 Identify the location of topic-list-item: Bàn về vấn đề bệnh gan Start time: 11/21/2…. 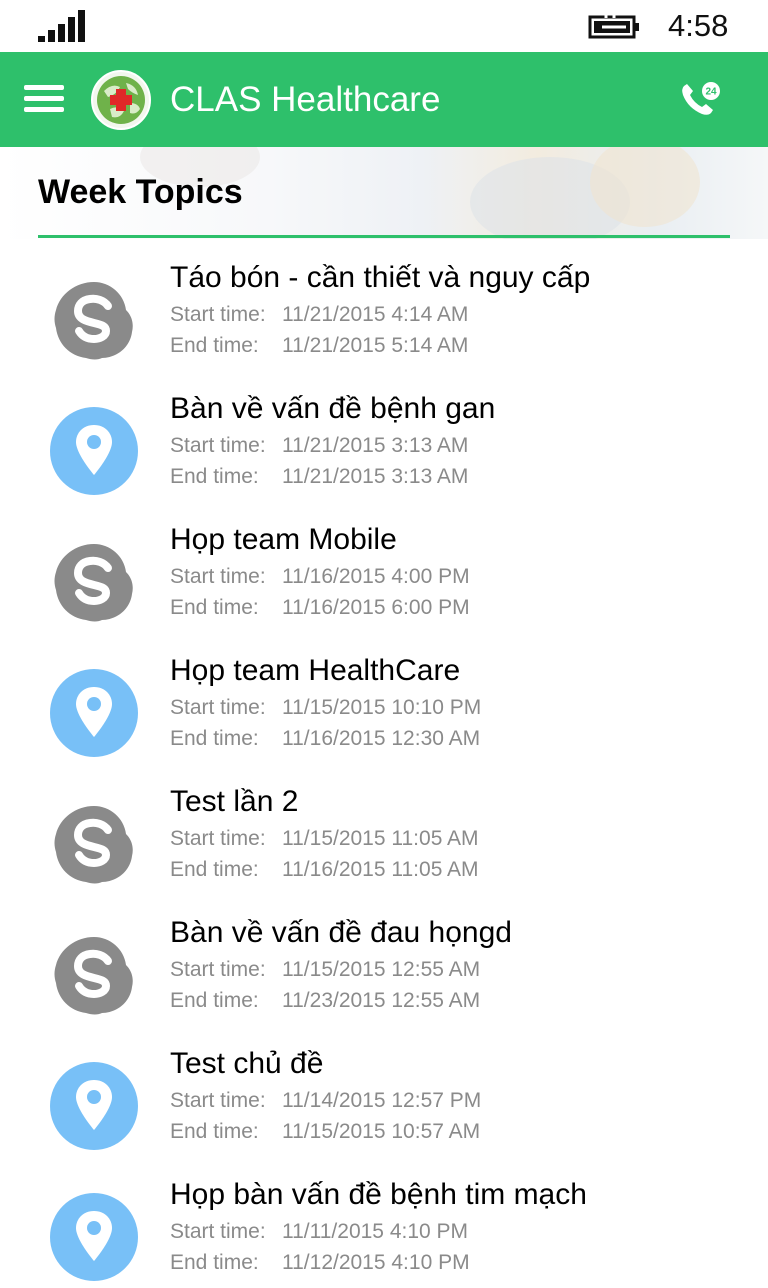
(384, 436).